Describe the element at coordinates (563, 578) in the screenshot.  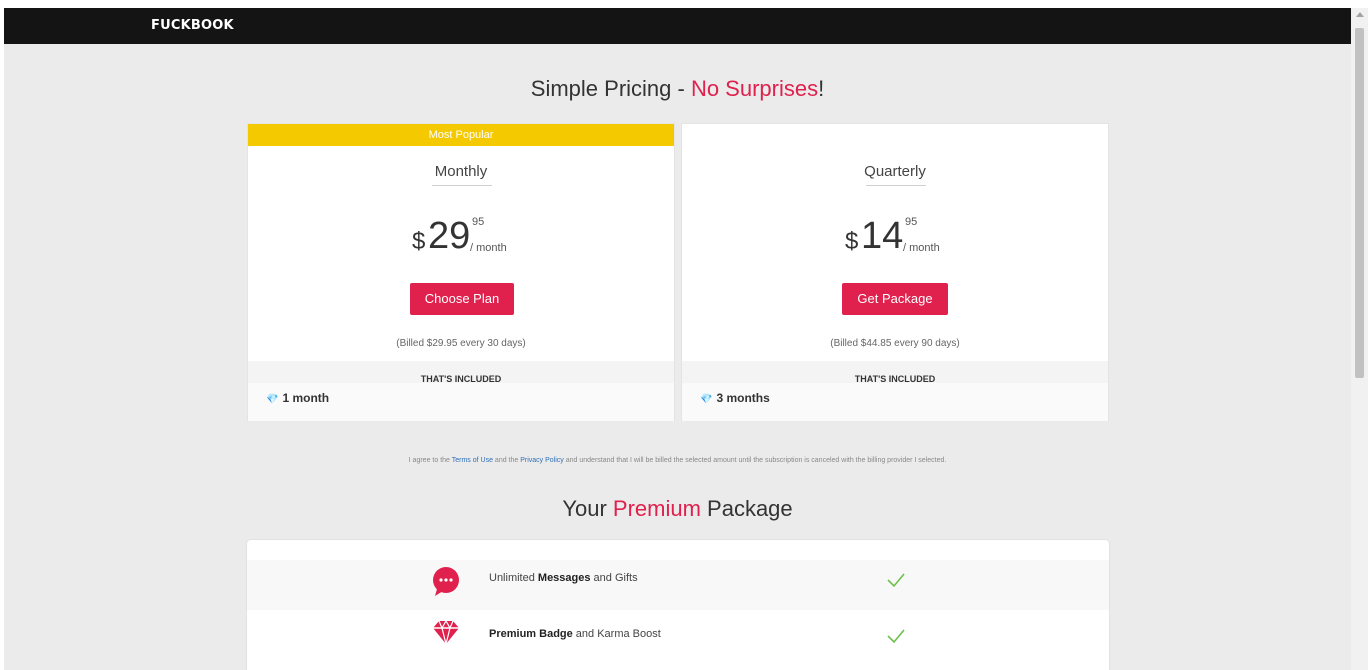
I see `feature-text: Unlimited Messages and Gifts` at that location.